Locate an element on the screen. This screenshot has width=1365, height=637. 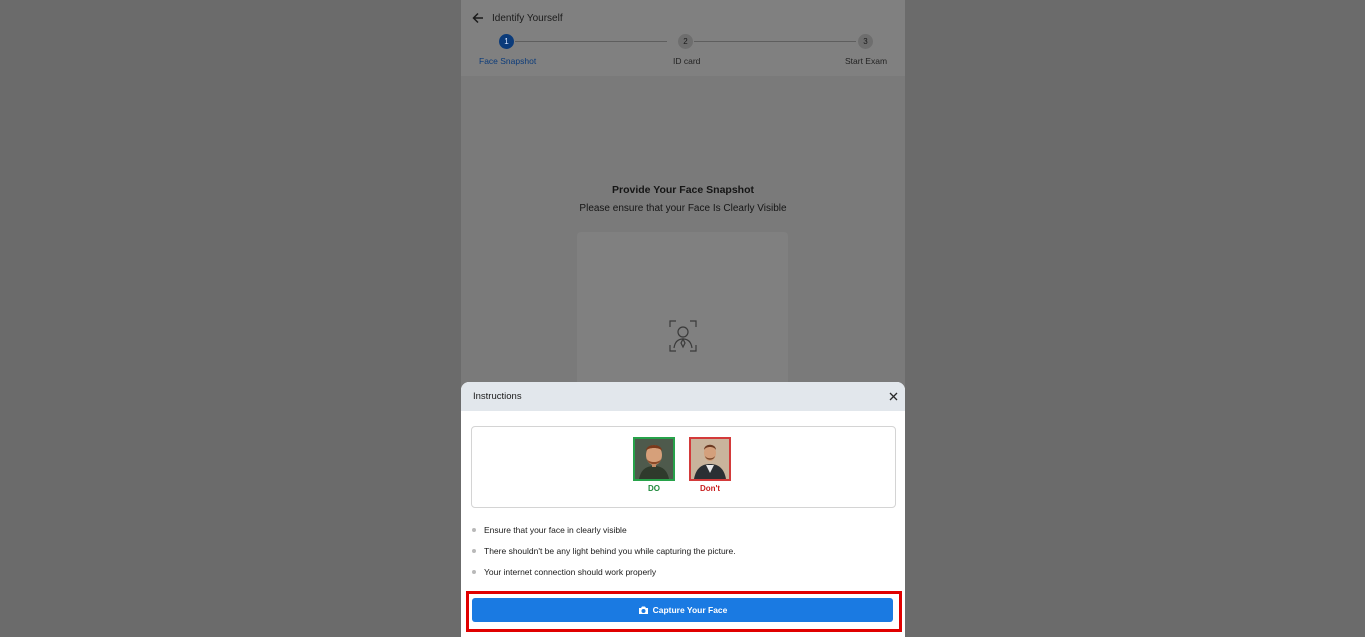
close-icon is located at coordinates (893, 396).